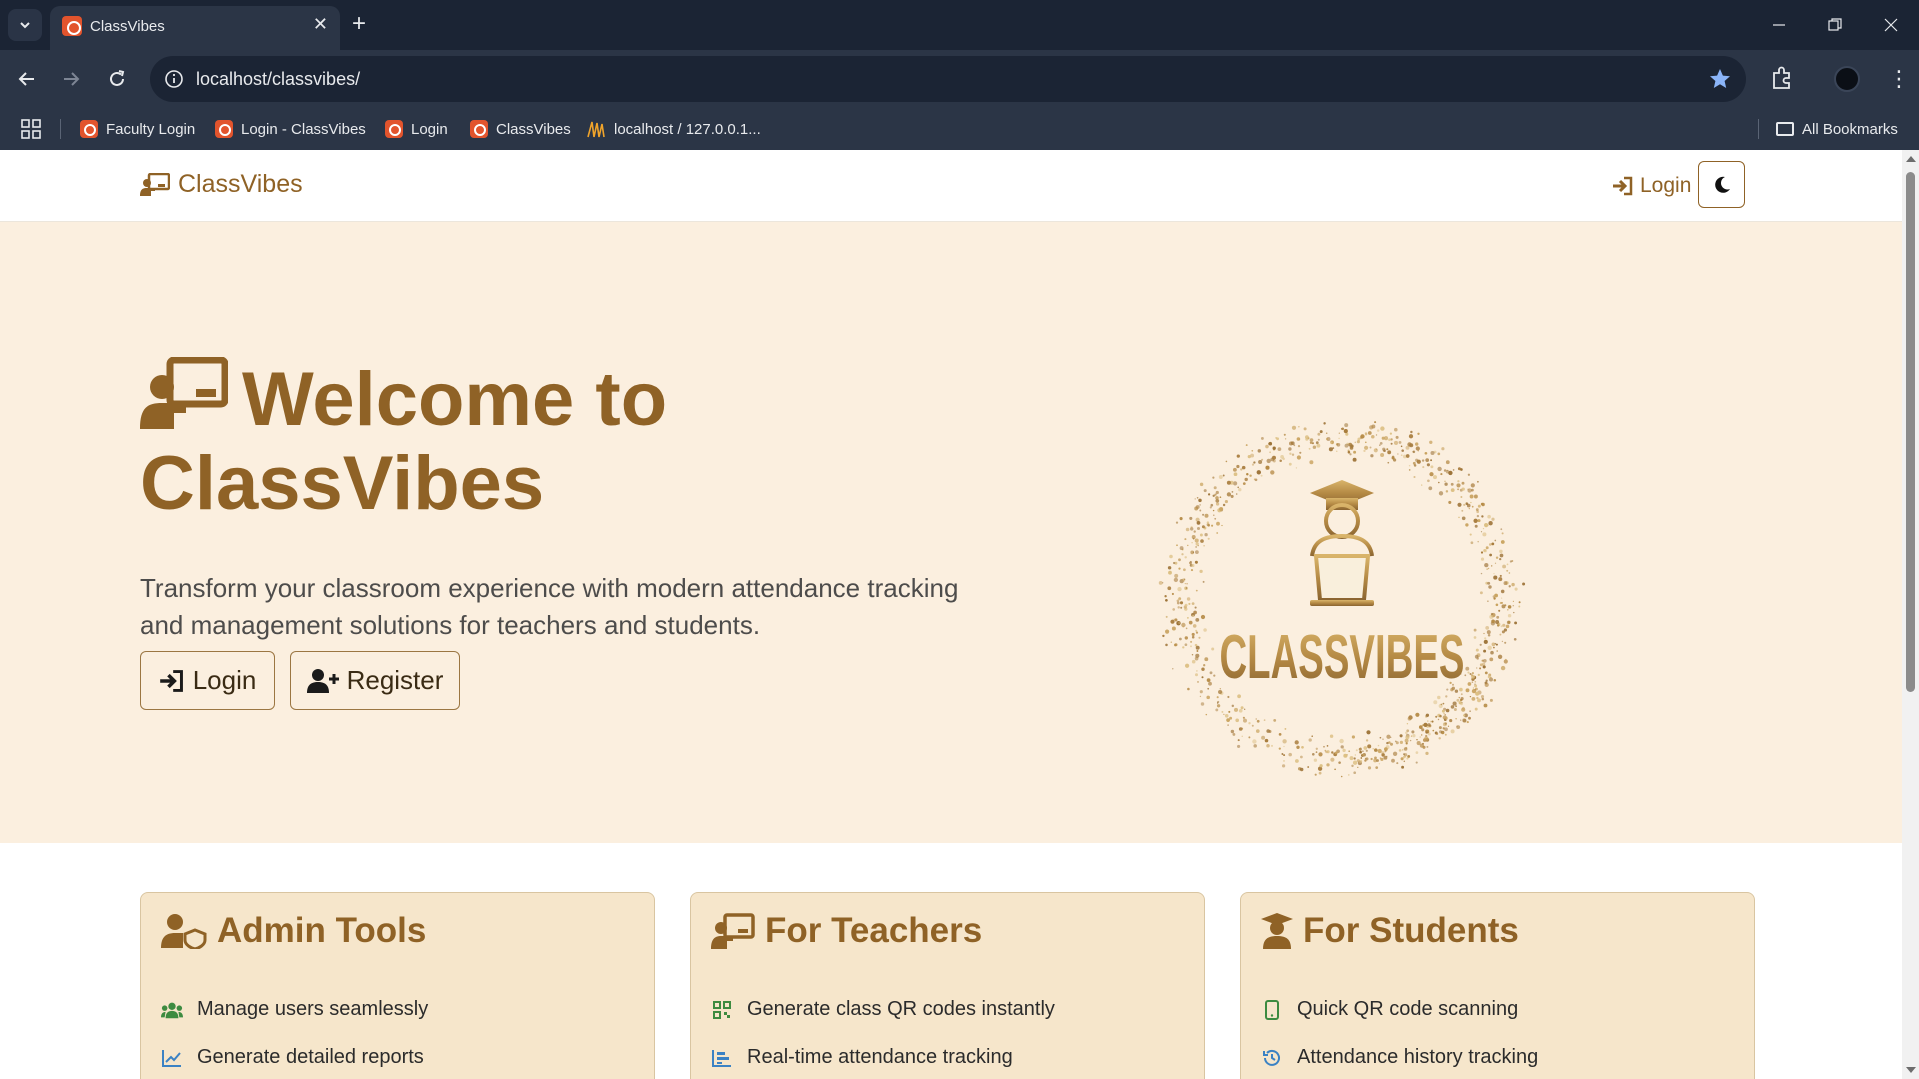 This screenshot has width=1919, height=1079. What do you see at coordinates (359, 24) in the screenshot?
I see `new-tab-button: +` at bounding box center [359, 24].